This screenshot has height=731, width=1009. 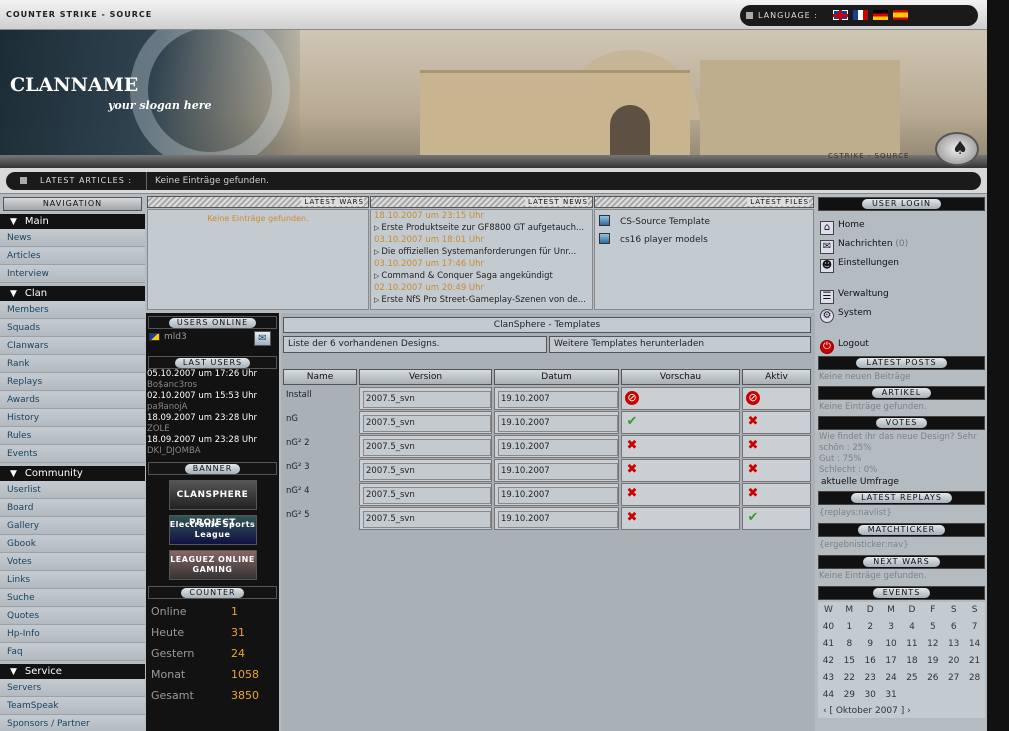 I want to click on nav-group-3: ▼ Service, so click(x=72, y=671).